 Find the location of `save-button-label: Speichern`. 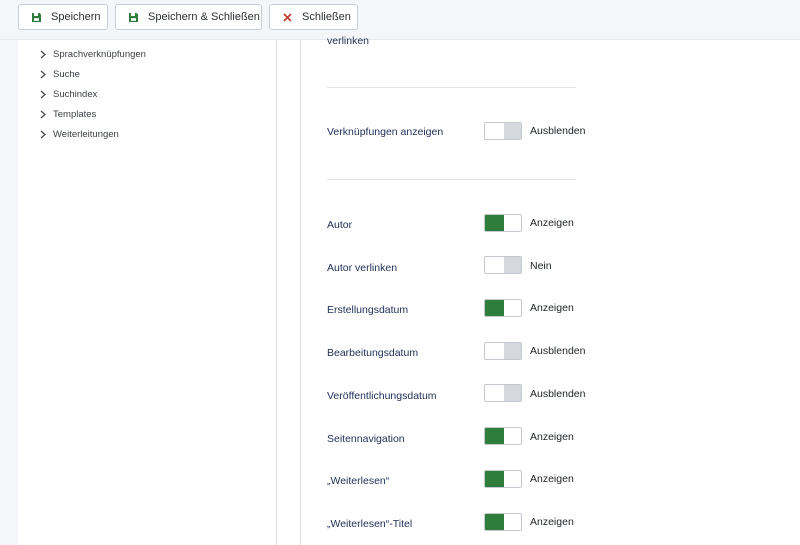

save-button-label: Speichern is located at coordinates (76, 17).